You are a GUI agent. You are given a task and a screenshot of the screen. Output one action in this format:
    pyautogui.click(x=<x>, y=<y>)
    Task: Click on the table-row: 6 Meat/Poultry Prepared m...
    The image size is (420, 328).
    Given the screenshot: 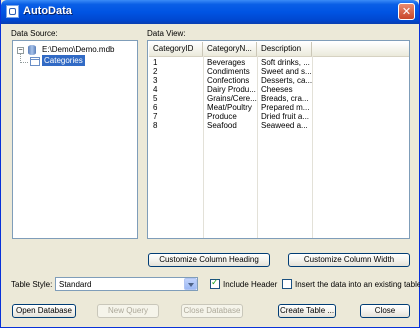 What is the action you would take?
    pyautogui.click(x=279, y=107)
    